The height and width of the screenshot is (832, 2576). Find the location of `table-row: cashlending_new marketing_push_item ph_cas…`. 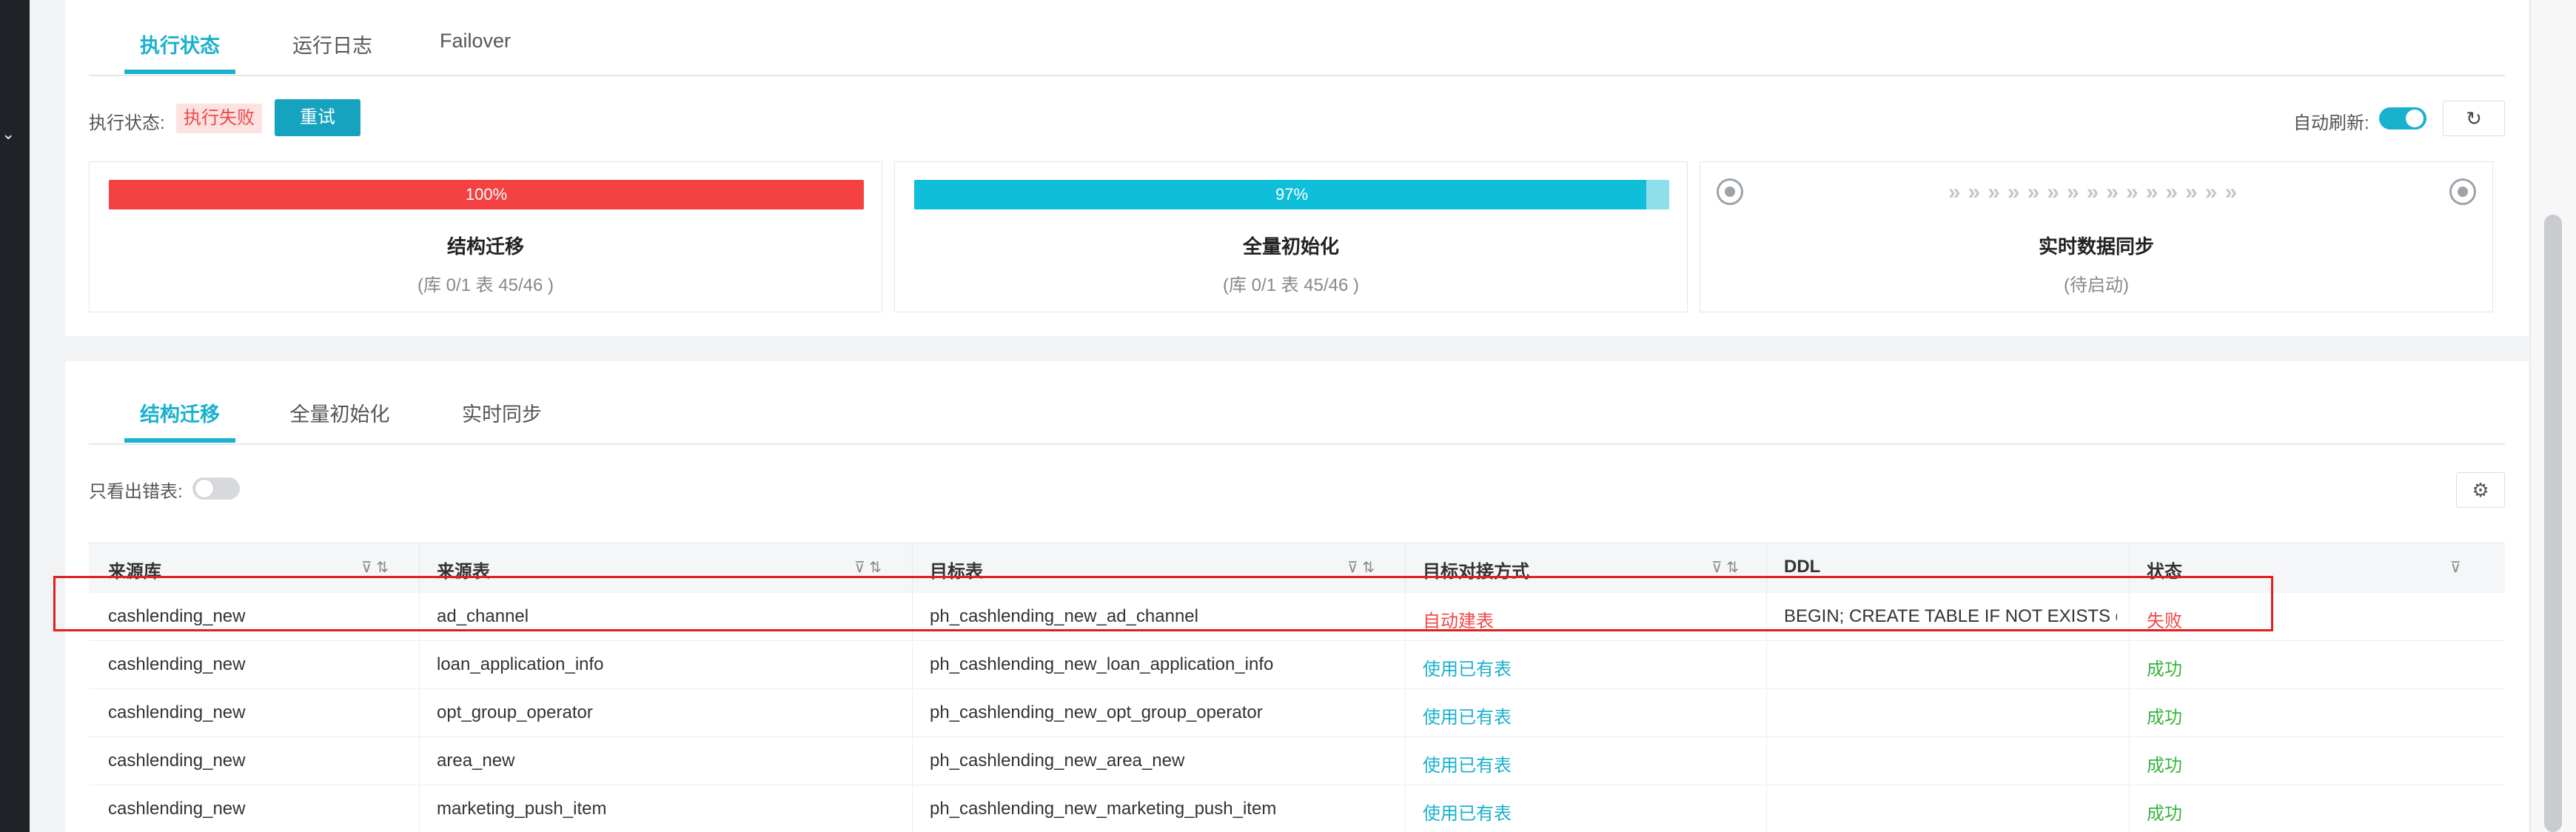

table-row: cashlending_new marketing_push_item ph_cas… is located at coordinates (1297, 808).